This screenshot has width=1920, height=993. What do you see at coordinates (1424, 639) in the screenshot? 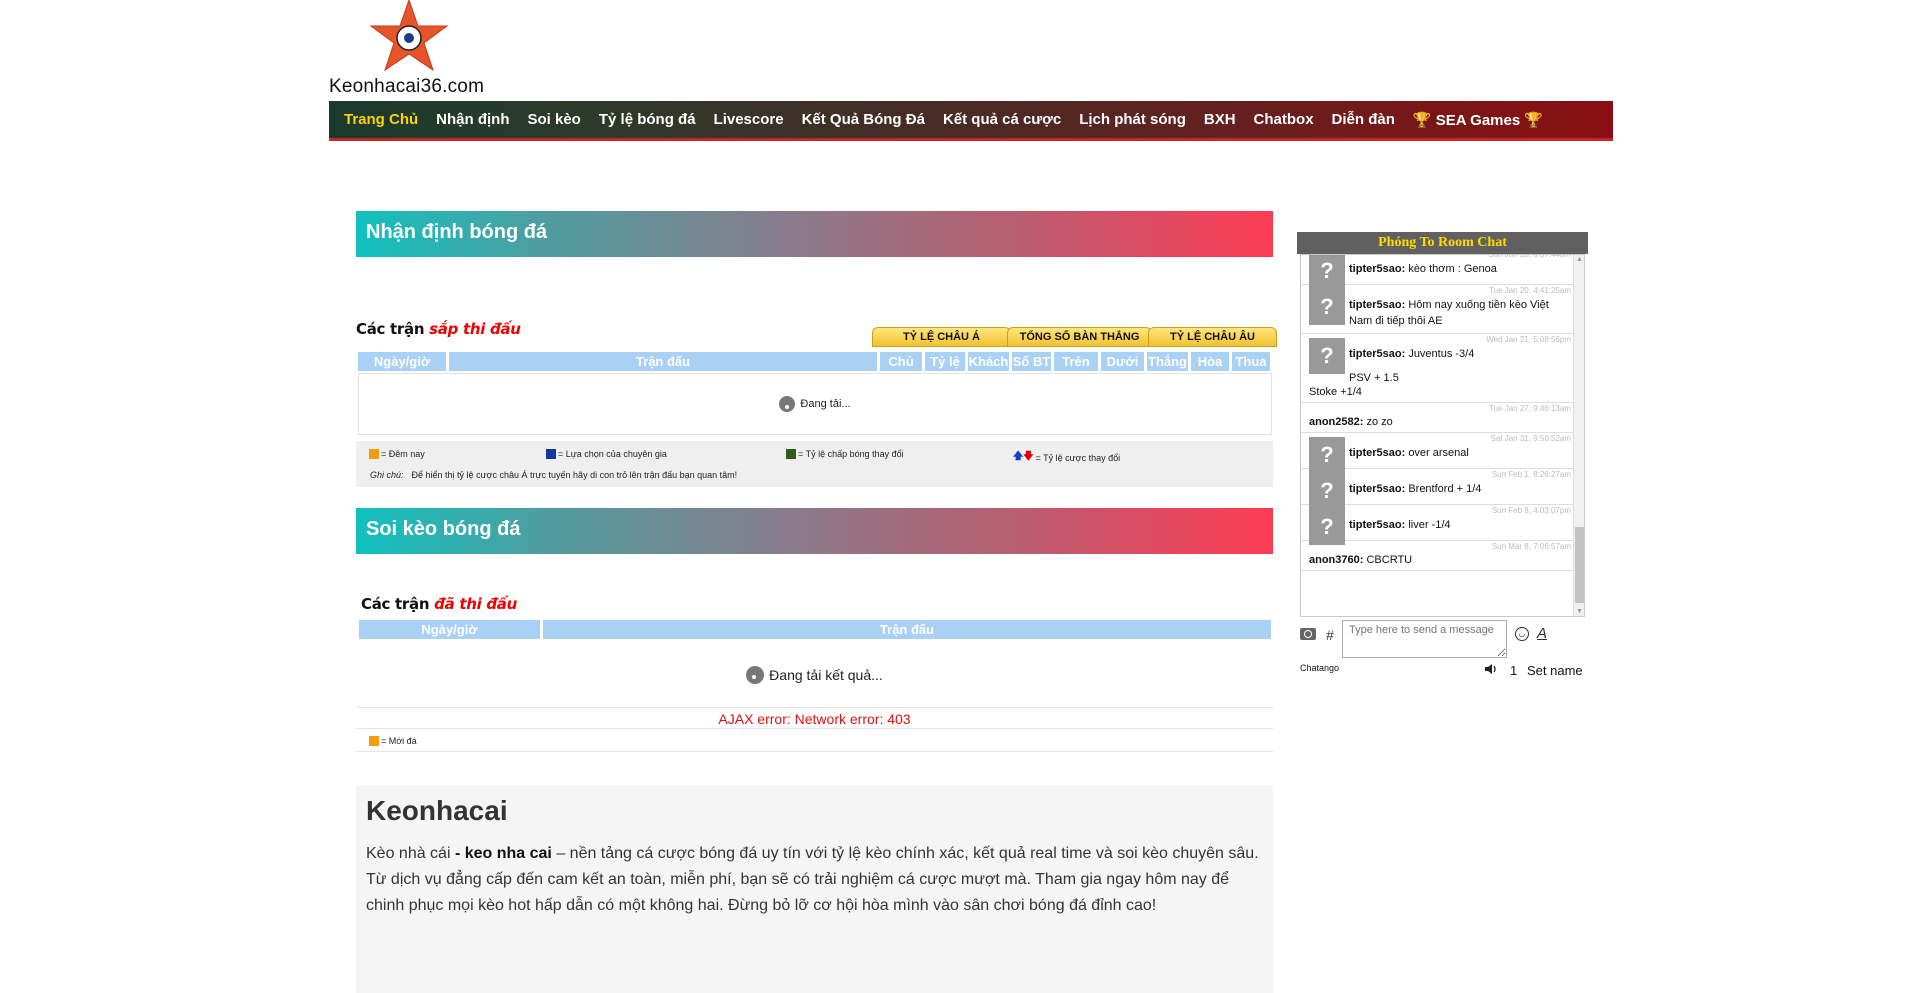
I see `chat-message-input` at bounding box center [1424, 639].